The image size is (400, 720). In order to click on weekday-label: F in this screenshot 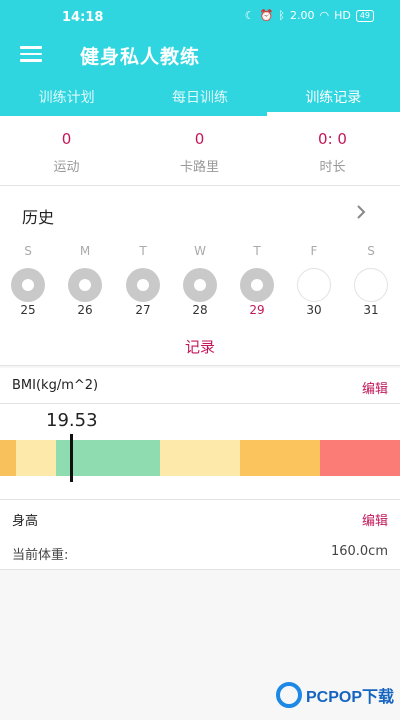, I will do `click(314, 251)`.